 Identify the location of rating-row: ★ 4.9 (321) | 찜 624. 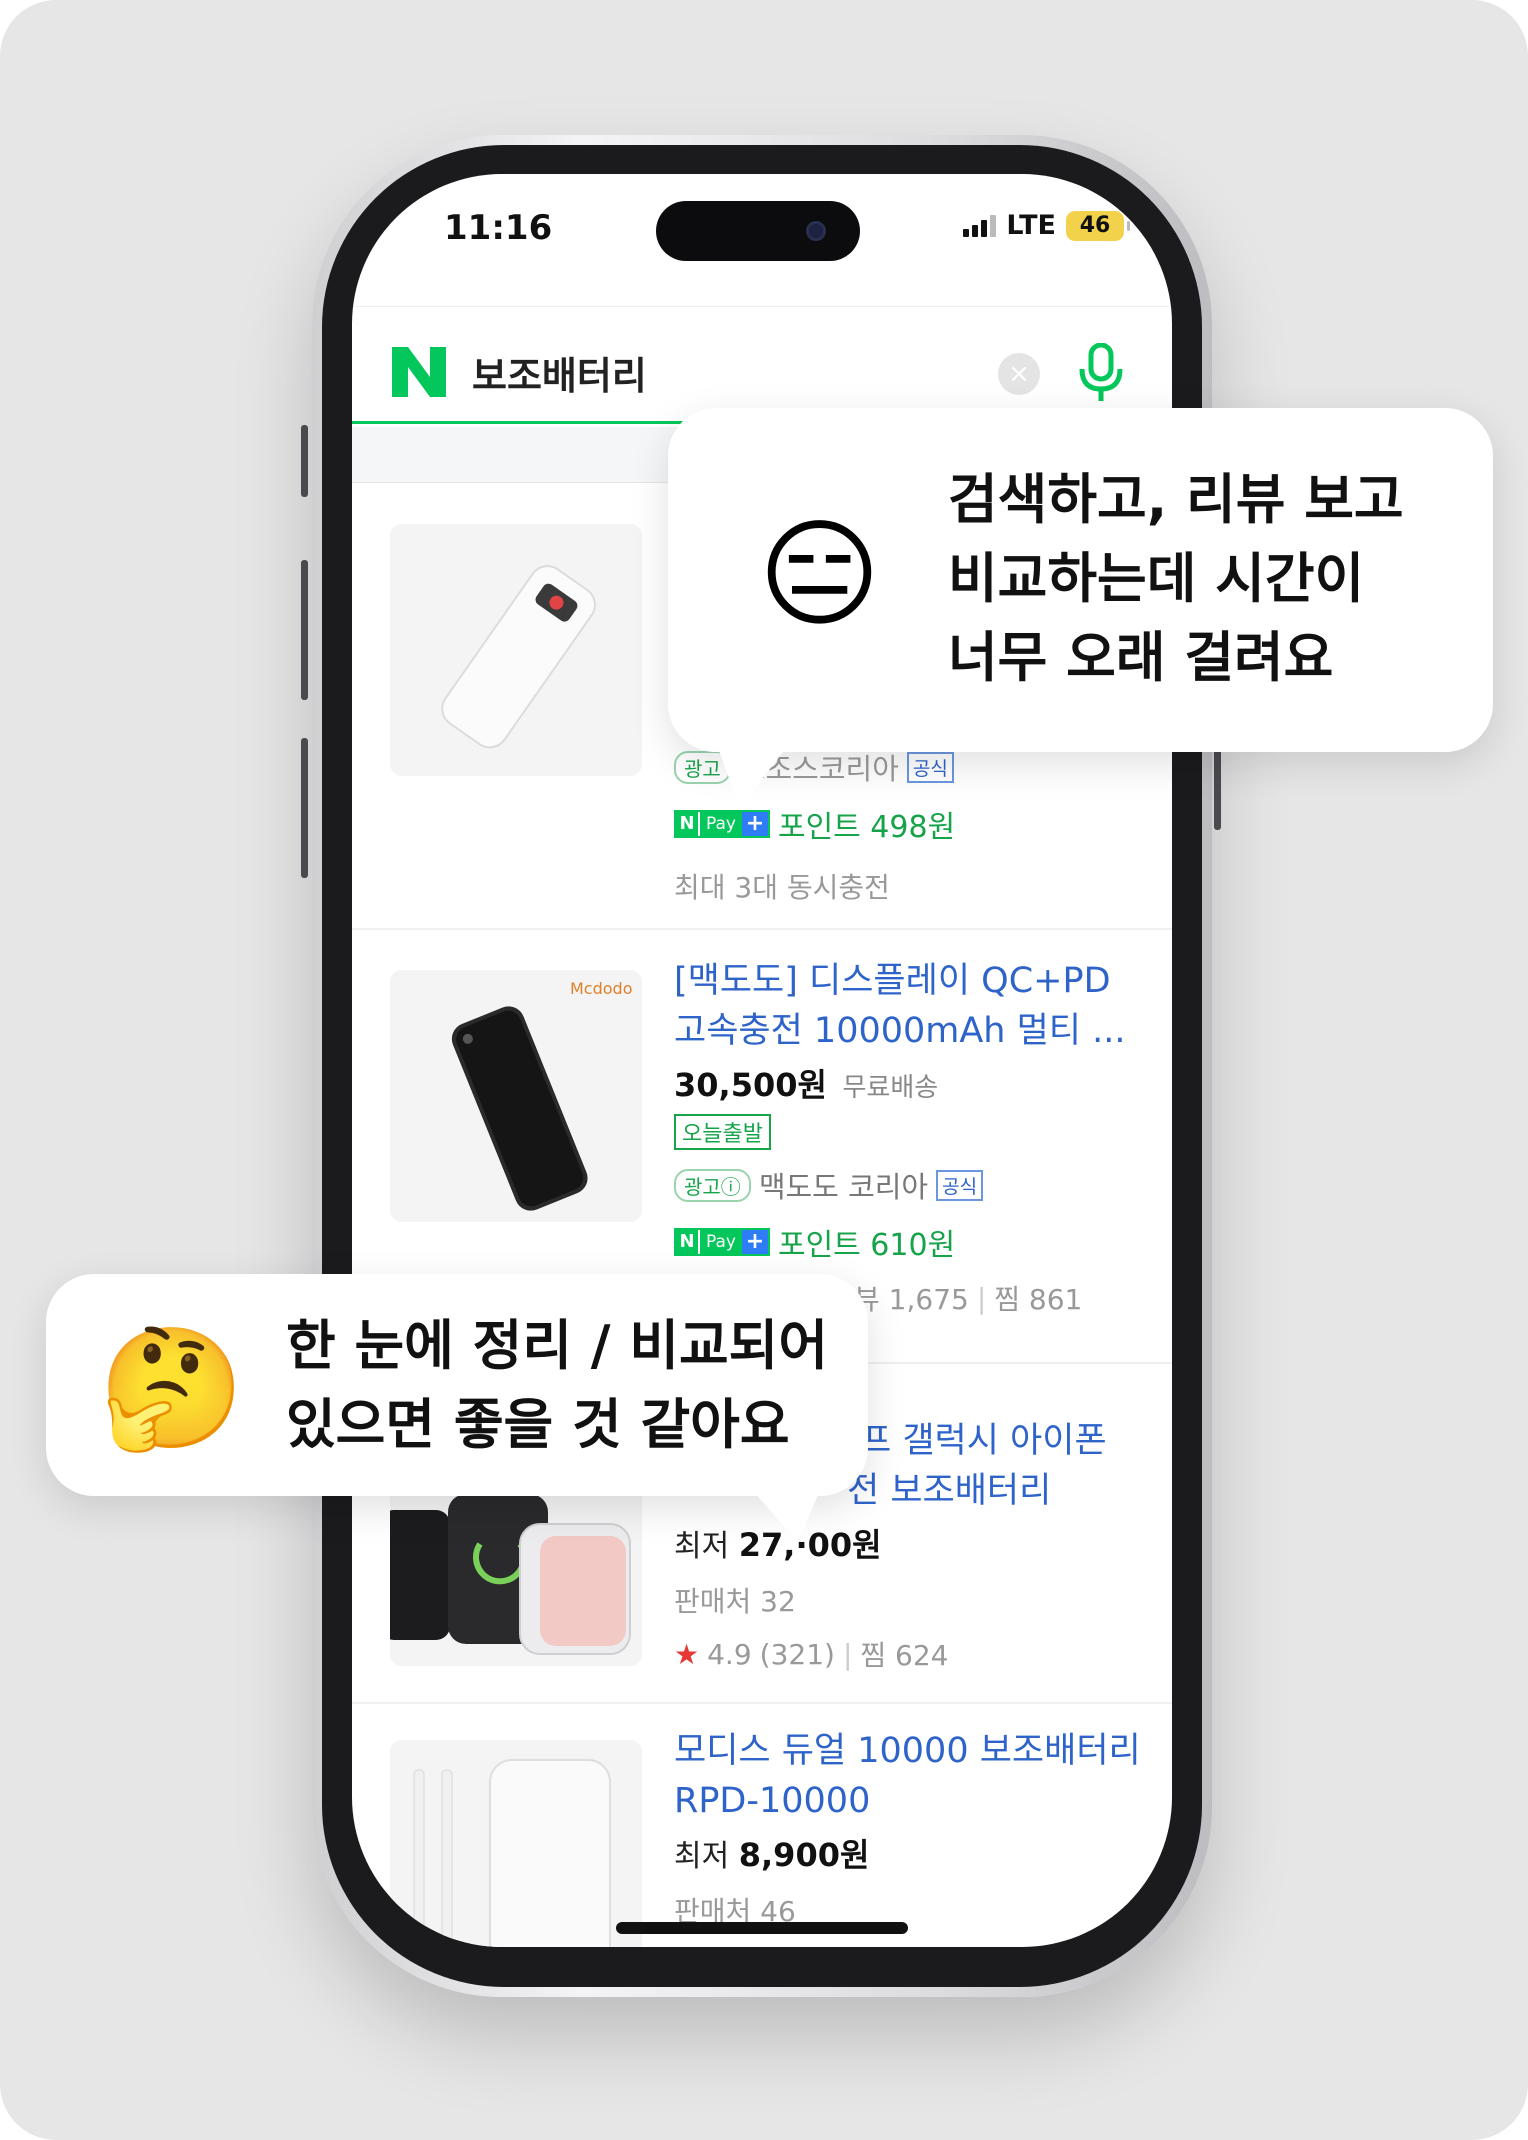
(908, 1654).